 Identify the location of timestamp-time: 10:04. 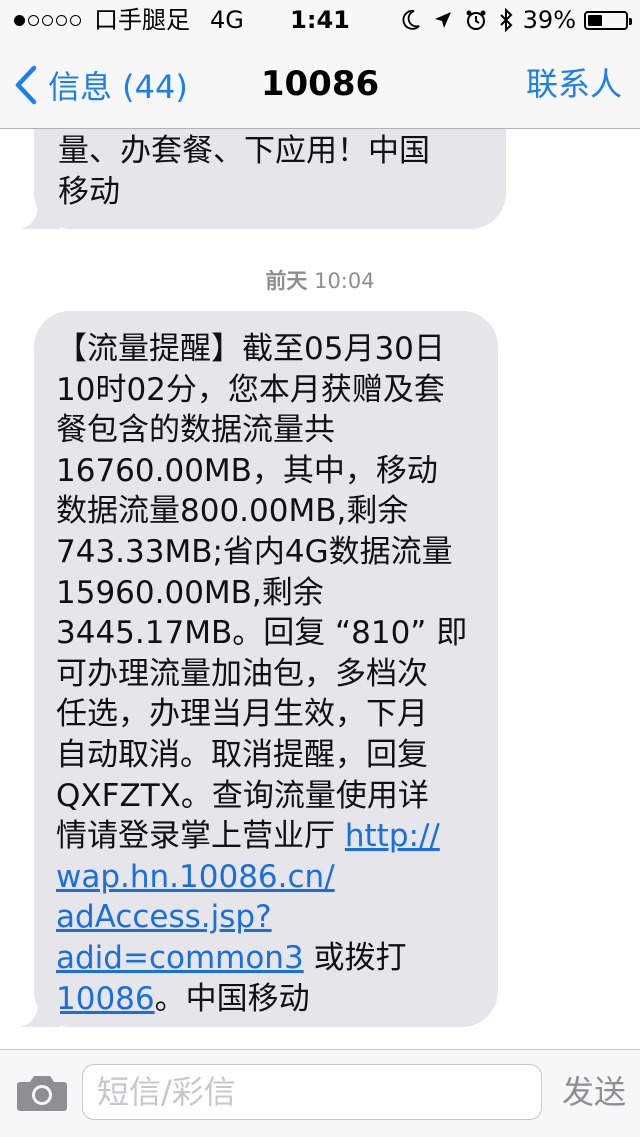
(344, 281).